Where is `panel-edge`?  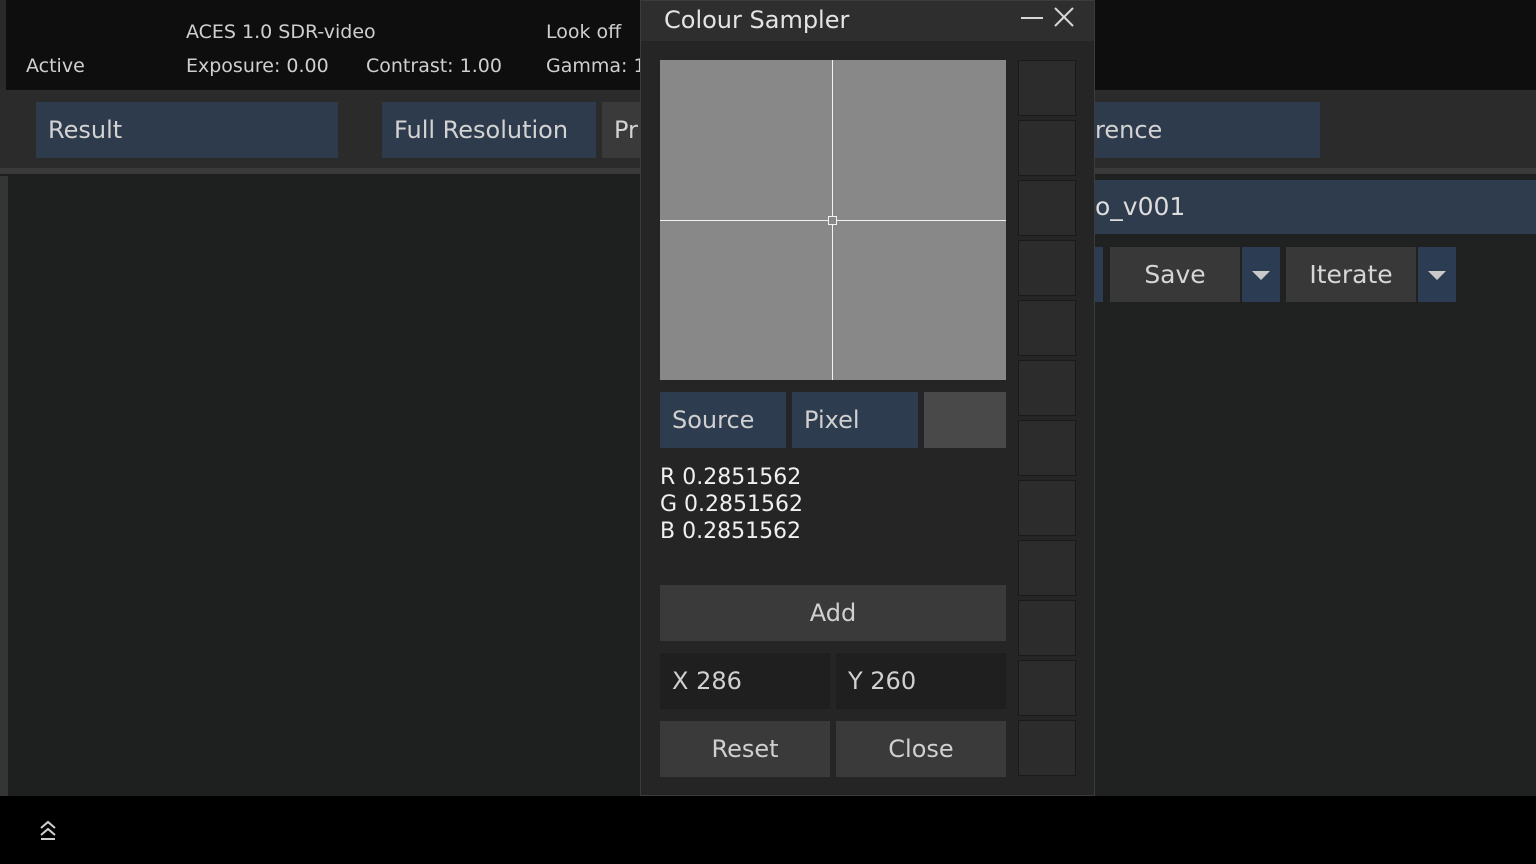
panel-edge is located at coordinates (4, 486).